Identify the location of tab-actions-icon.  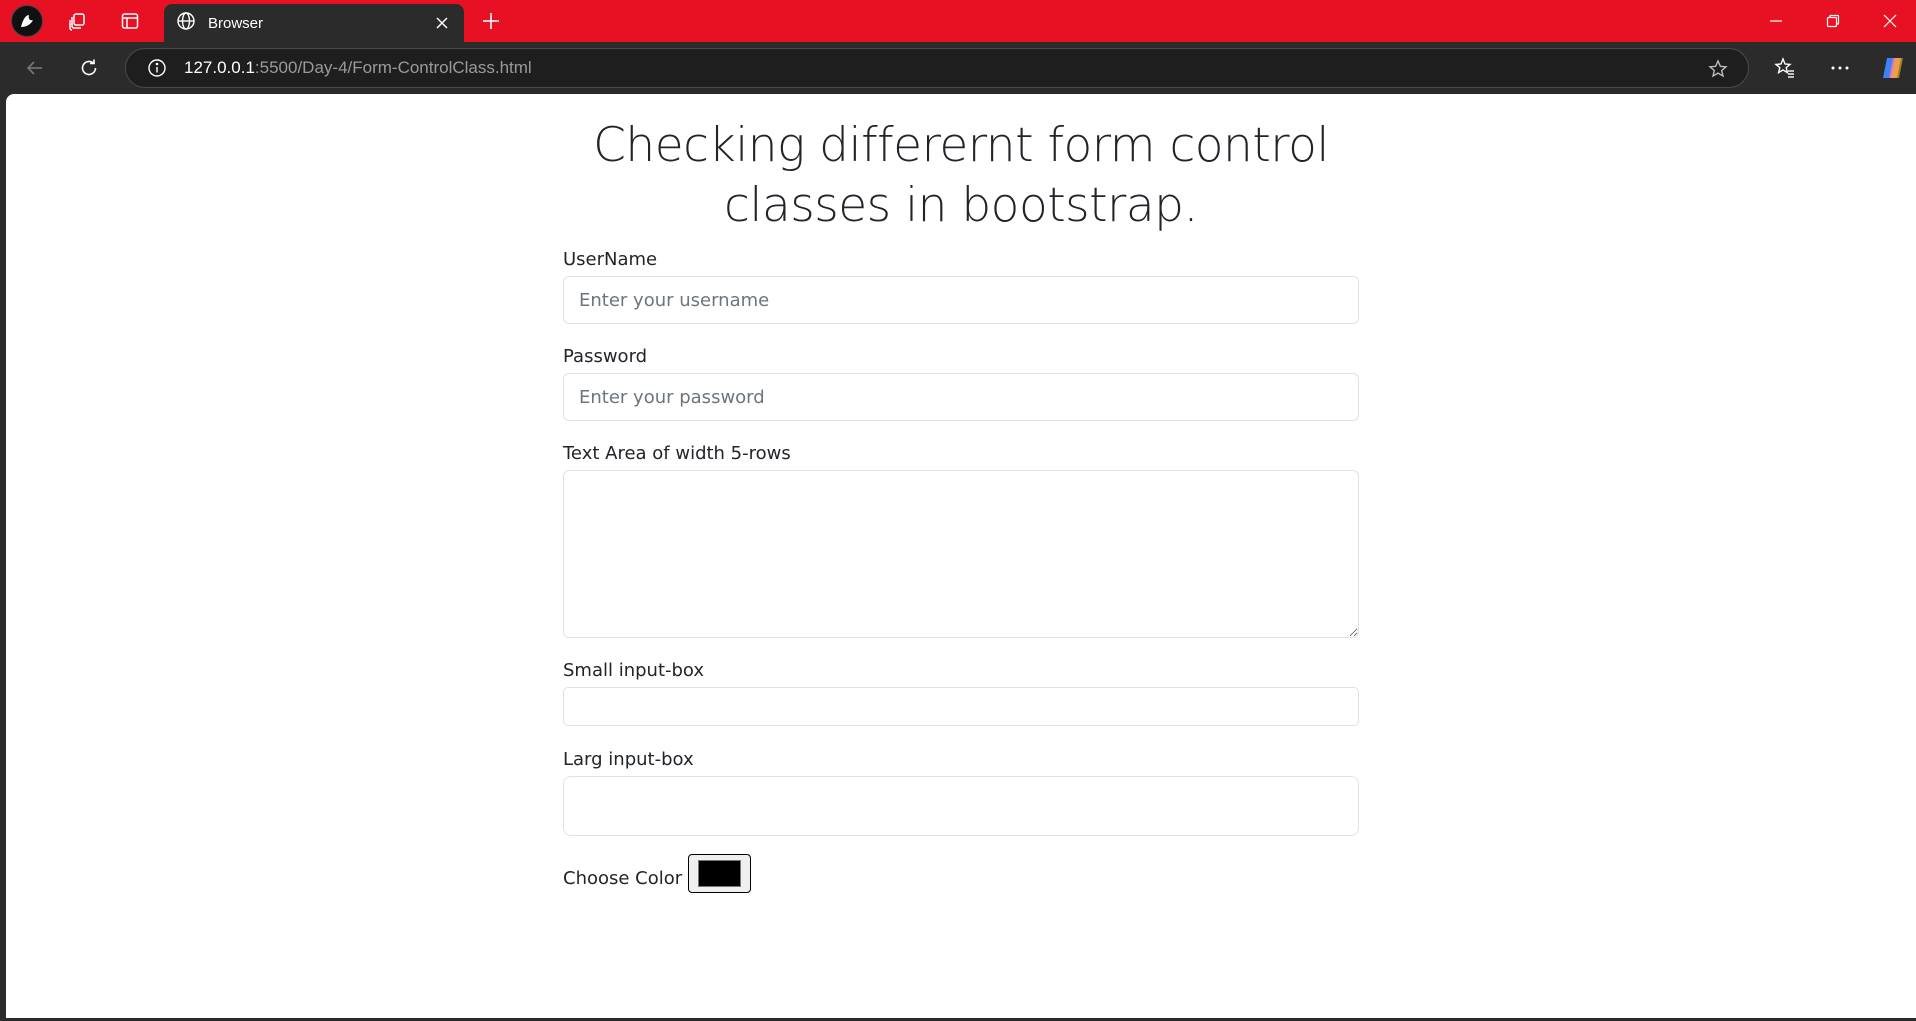
(130, 21).